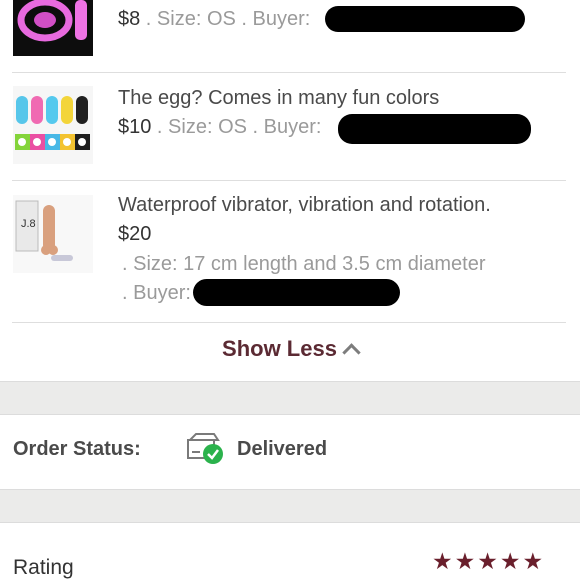  I want to click on colorful-eggs-image, so click(53, 125).